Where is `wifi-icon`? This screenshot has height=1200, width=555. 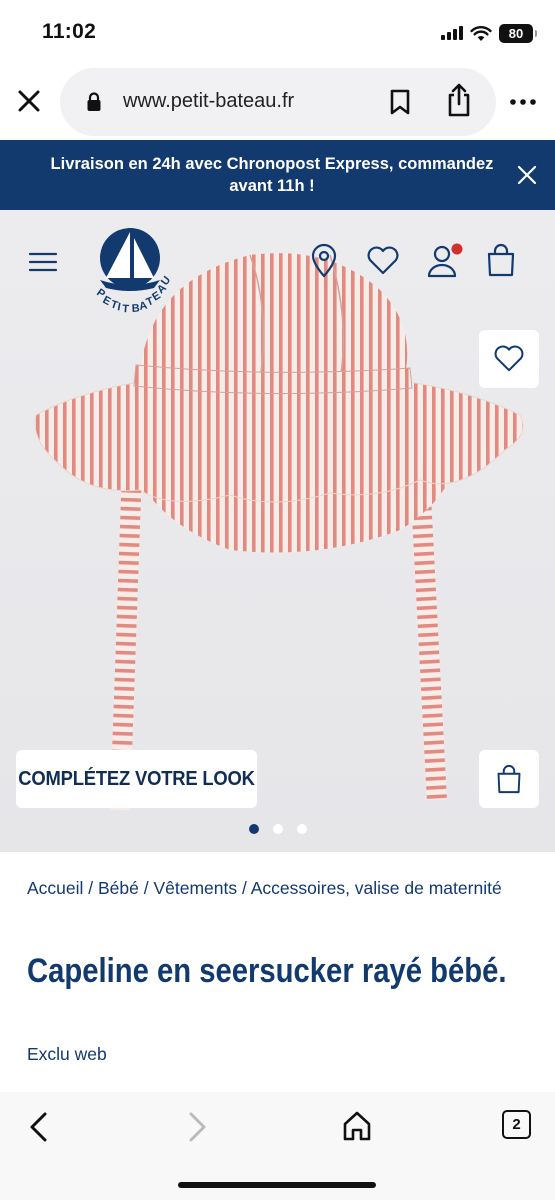 wifi-icon is located at coordinates (481, 33).